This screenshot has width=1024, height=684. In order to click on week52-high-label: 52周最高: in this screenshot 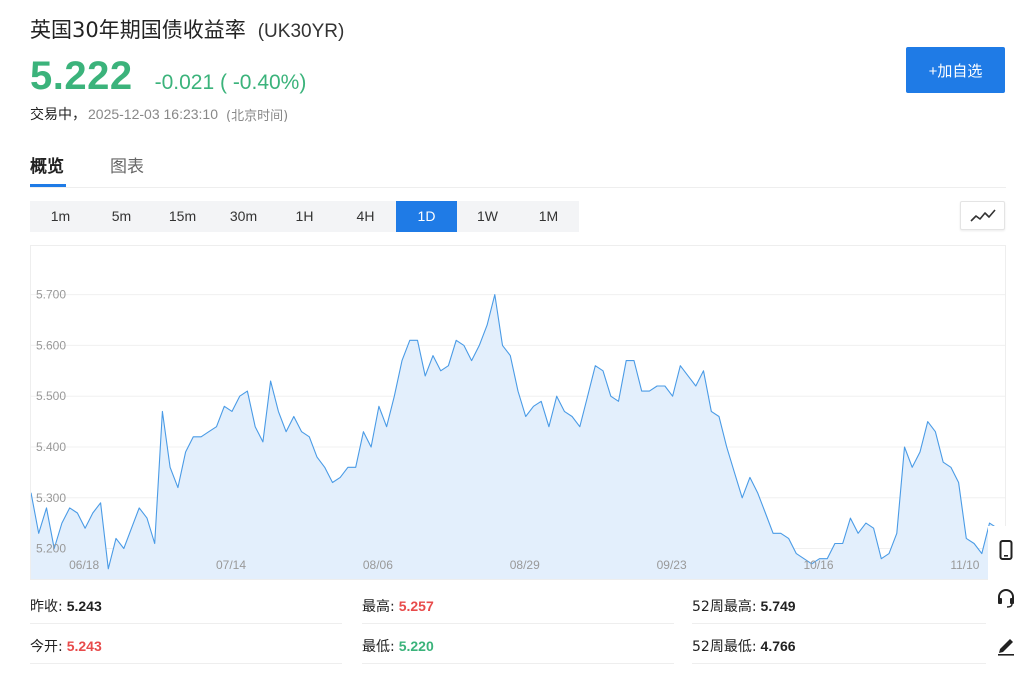, I will do `click(724, 606)`.